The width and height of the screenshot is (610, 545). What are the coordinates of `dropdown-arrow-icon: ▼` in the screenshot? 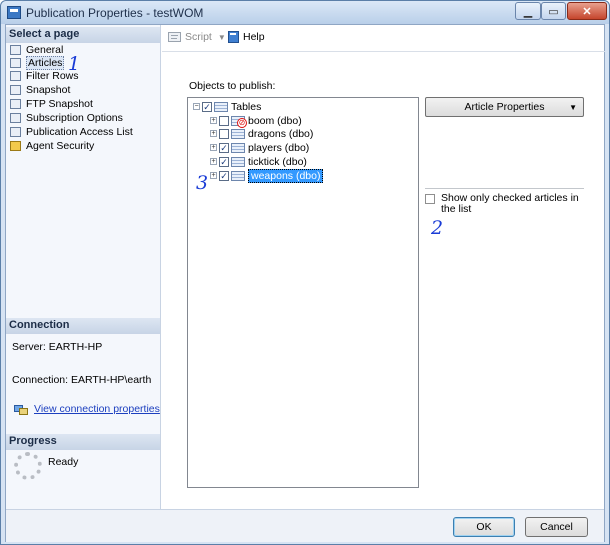 It's located at (573, 107).